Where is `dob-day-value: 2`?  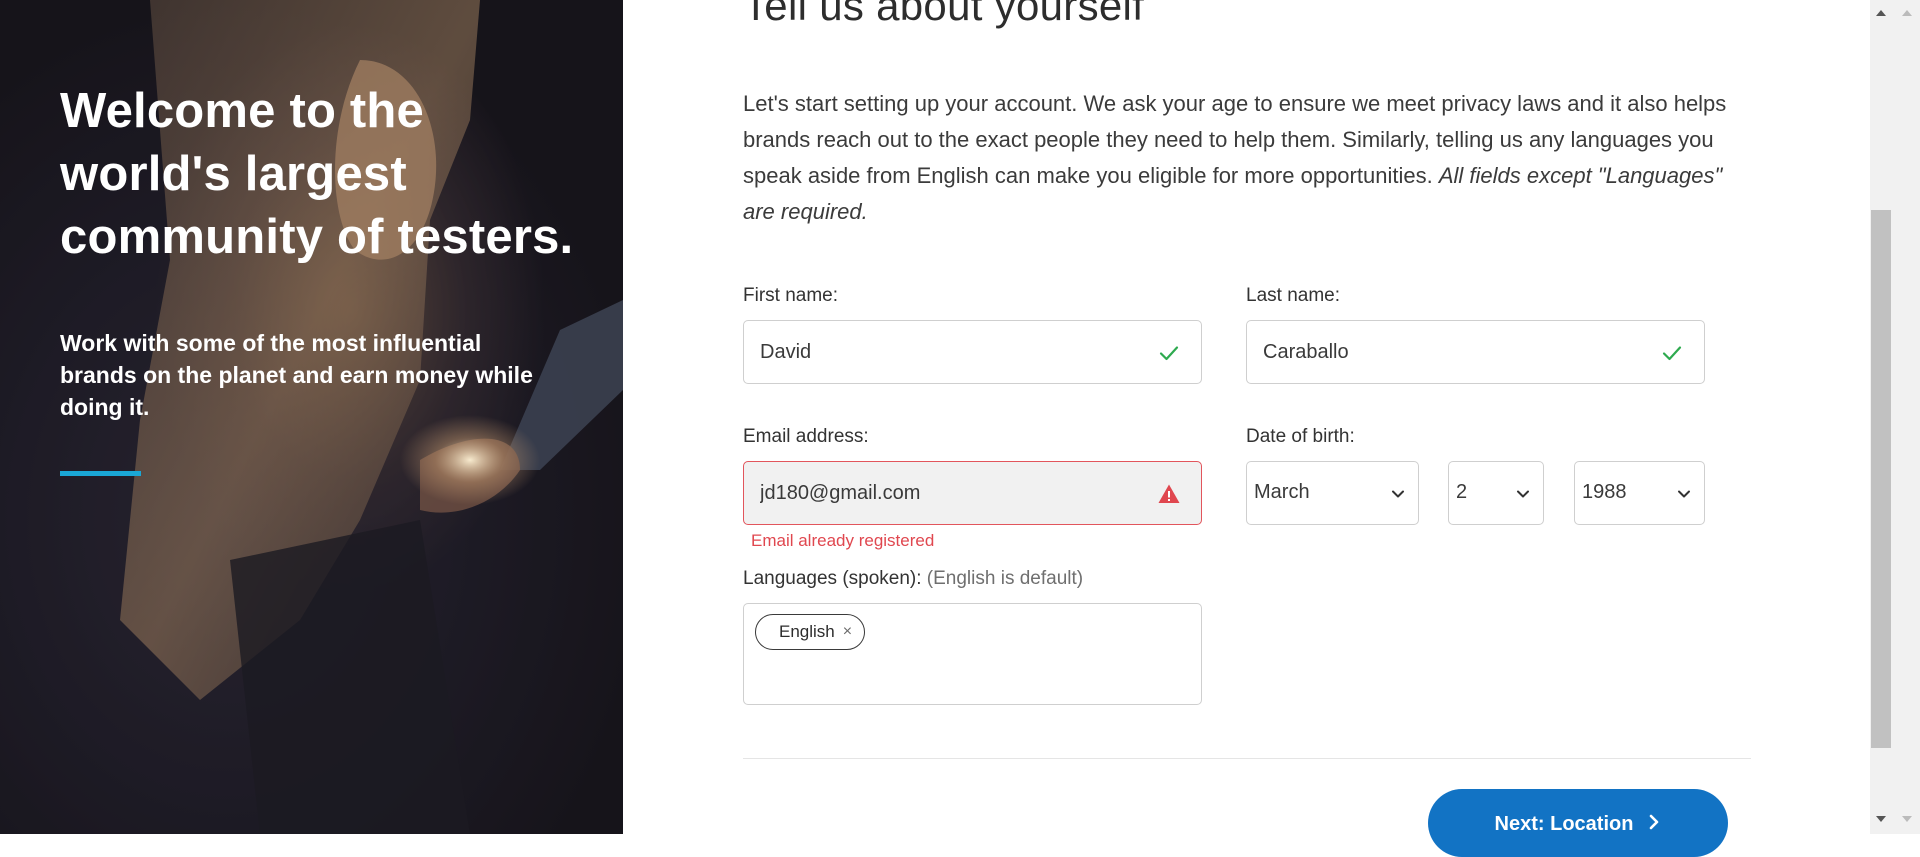
dob-day-value: 2 is located at coordinates (1462, 492).